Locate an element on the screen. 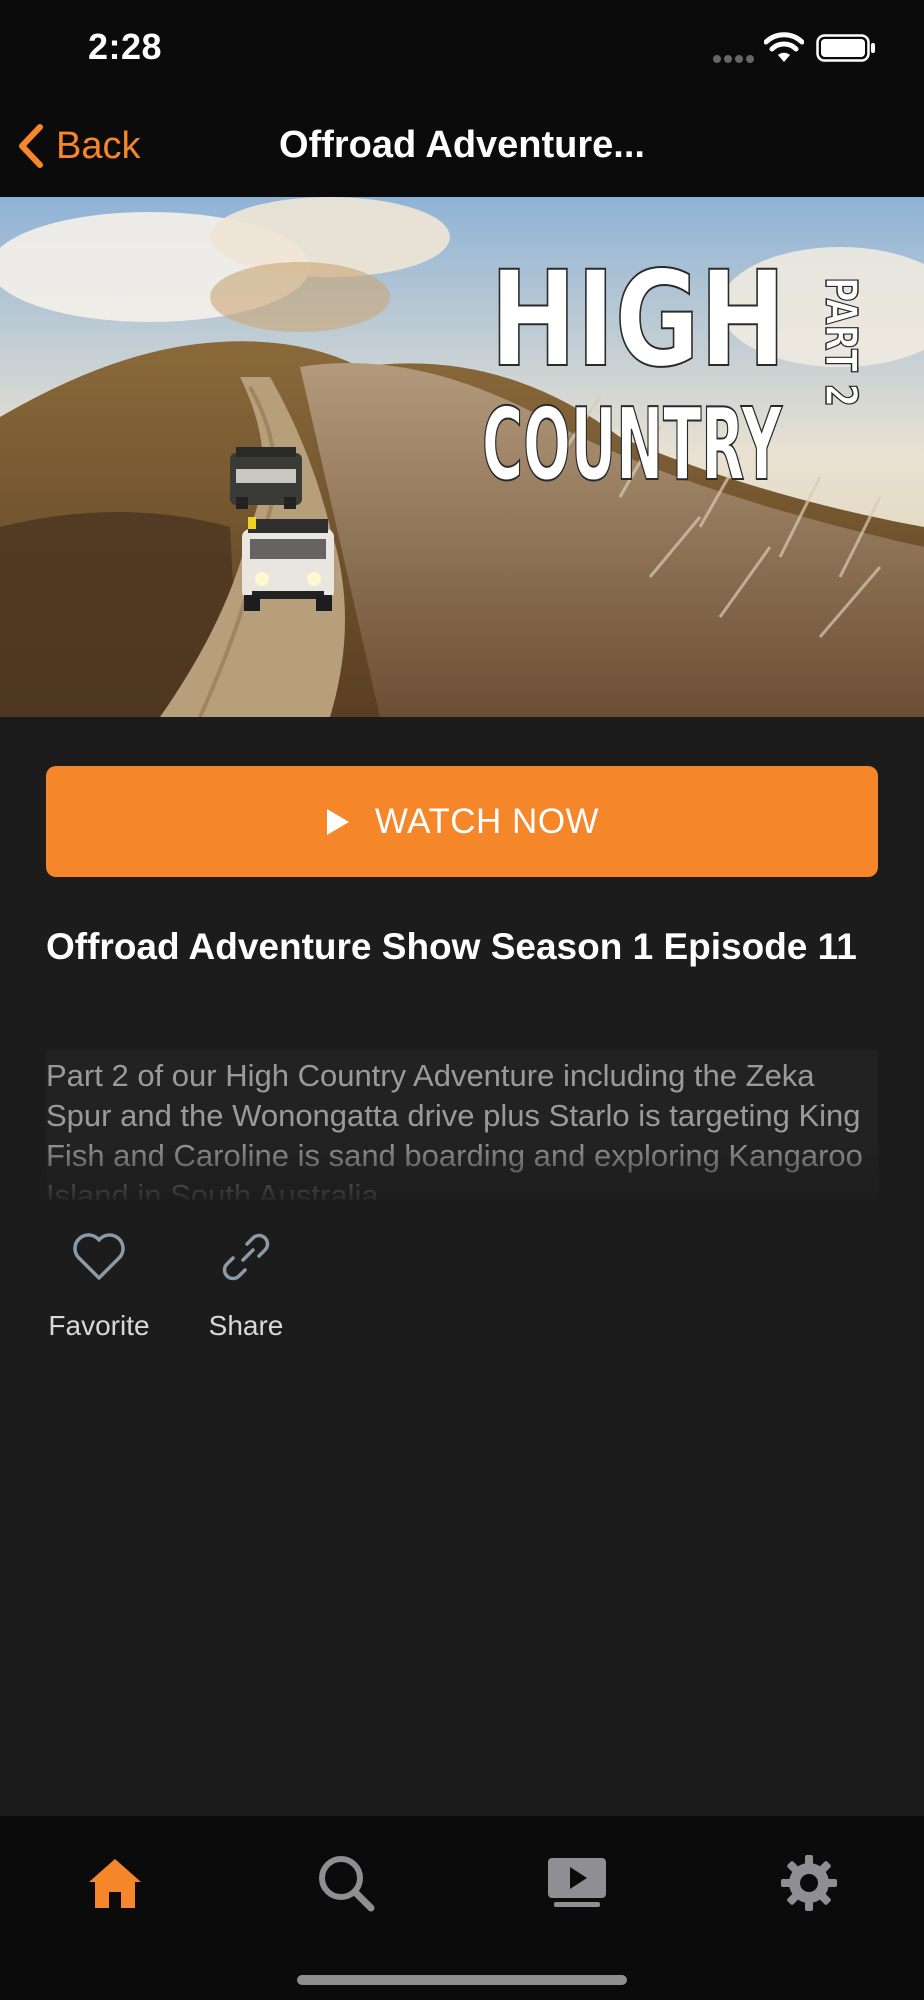 This screenshot has height=2000, width=924. vehicle-front is located at coordinates (288, 564).